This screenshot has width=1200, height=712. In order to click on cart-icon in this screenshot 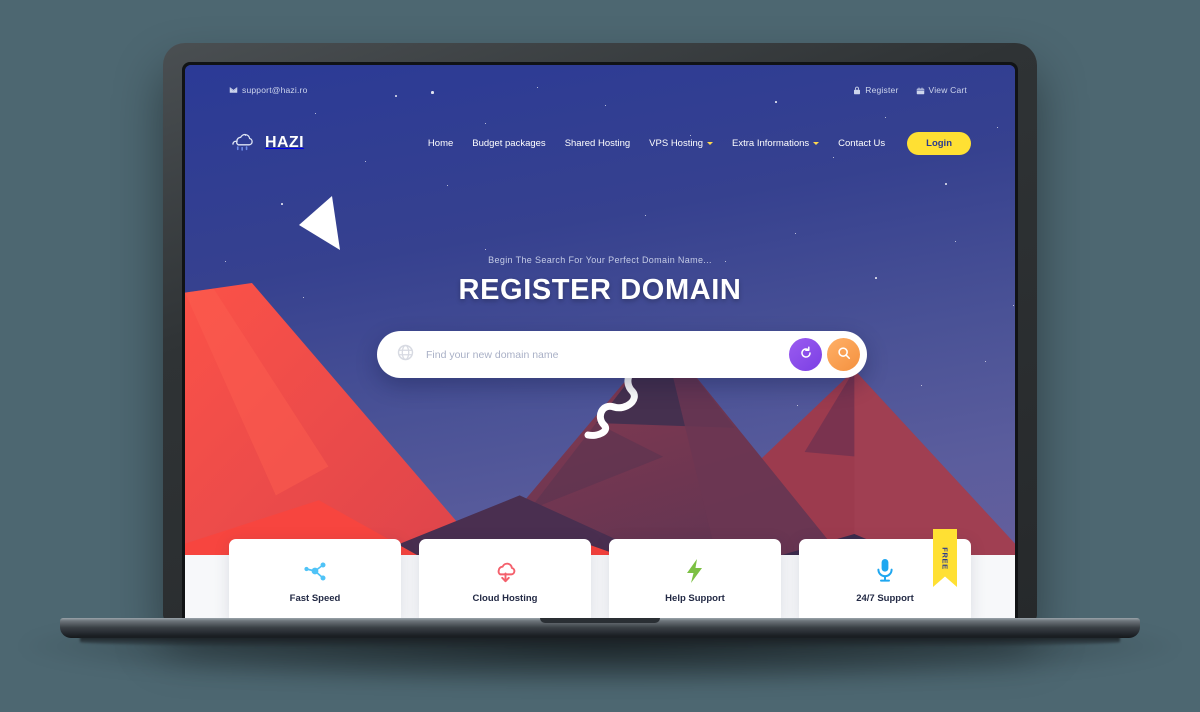, I will do `click(920, 90)`.